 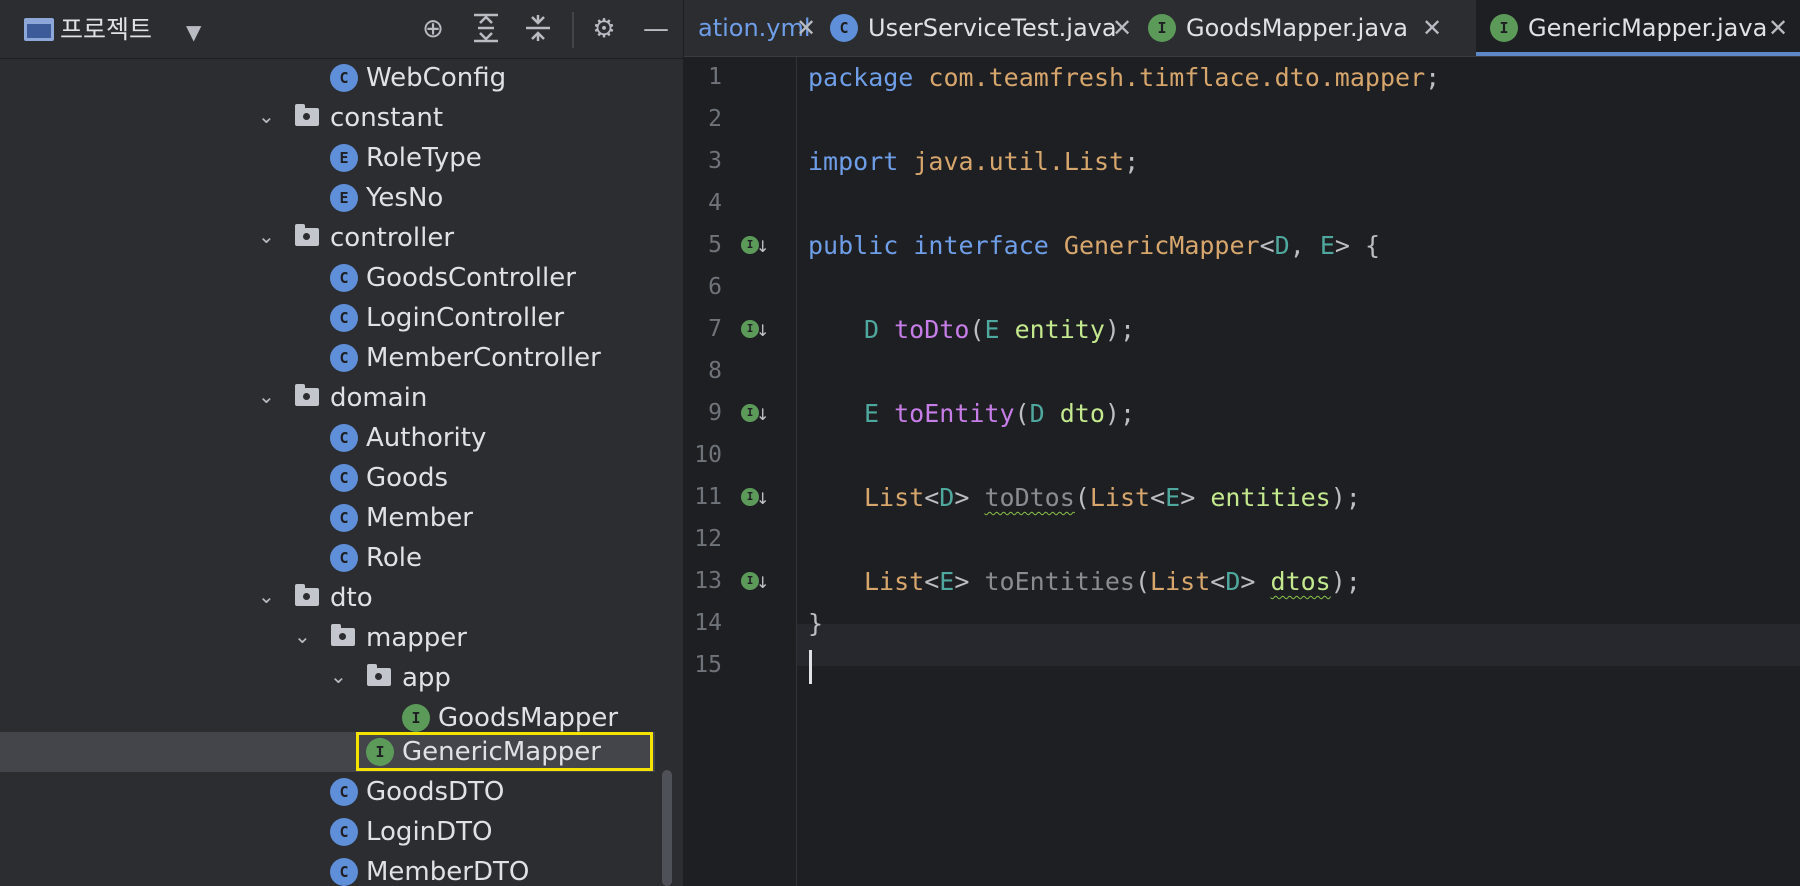 What do you see at coordinates (327, 869) in the screenshot?
I see `tree-item-memberdto: C MemberDTO` at bounding box center [327, 869].